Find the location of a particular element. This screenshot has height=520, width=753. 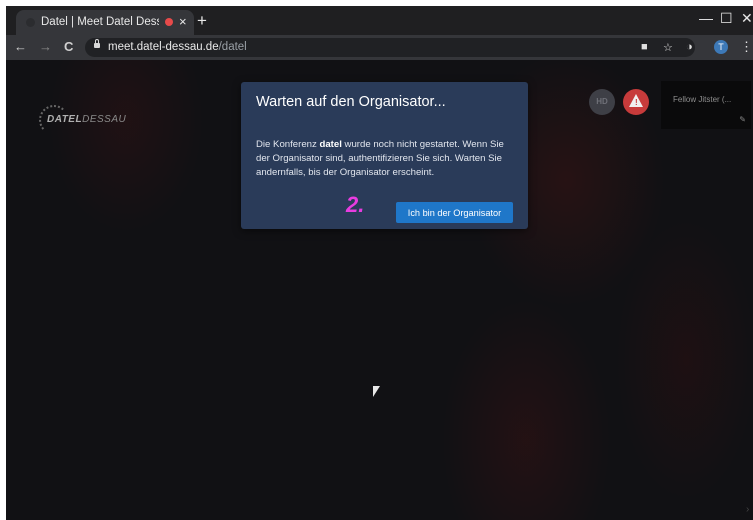

url-text: meet.datel-dessau.de/datel is located at coordinates (177, 47).